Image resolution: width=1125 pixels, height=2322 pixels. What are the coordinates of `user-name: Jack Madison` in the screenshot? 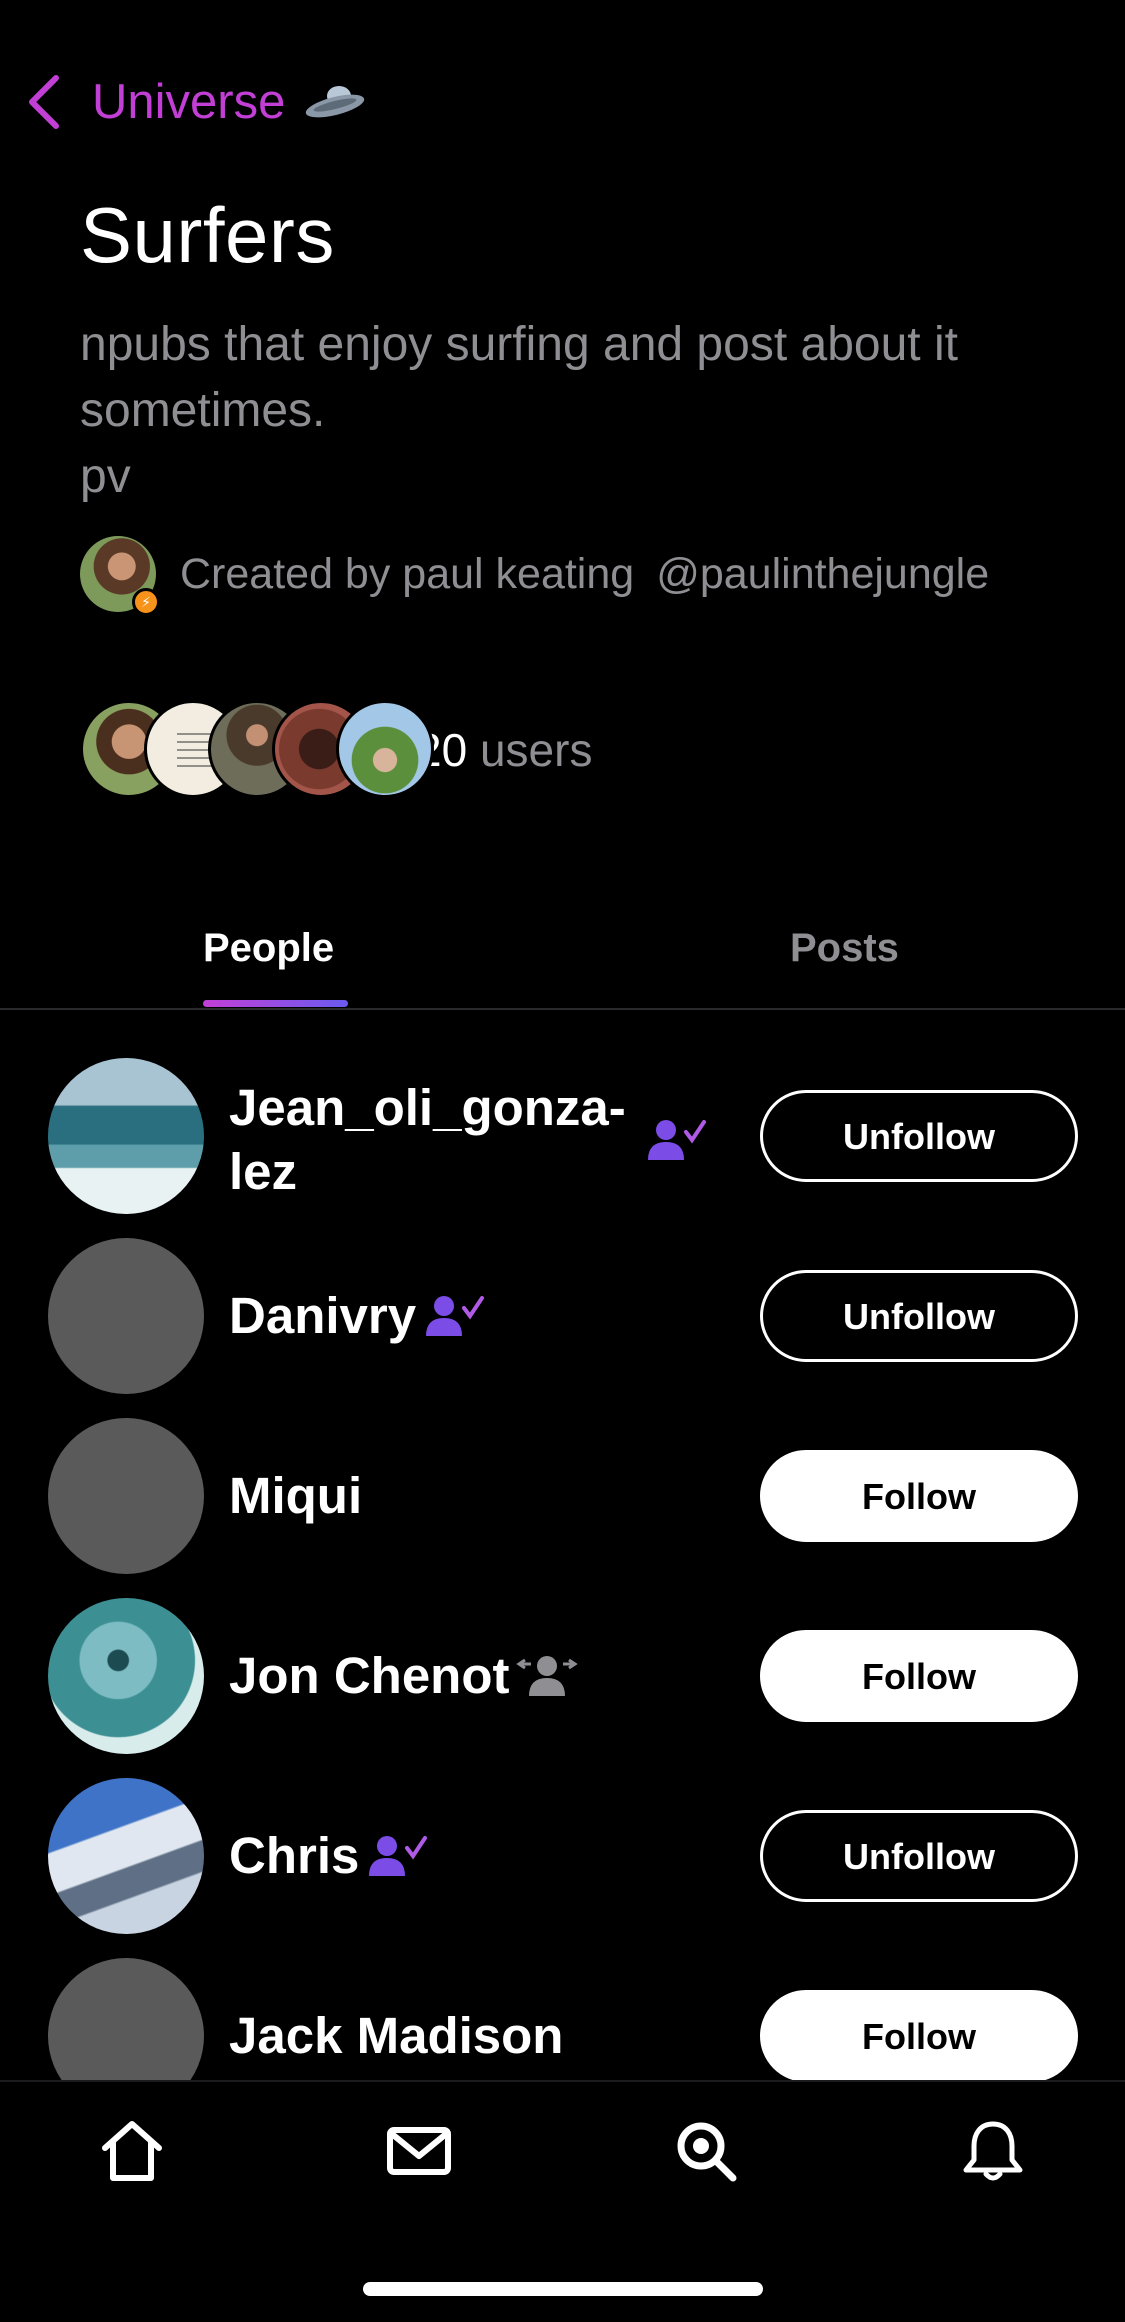 It's located at (396, 2036).